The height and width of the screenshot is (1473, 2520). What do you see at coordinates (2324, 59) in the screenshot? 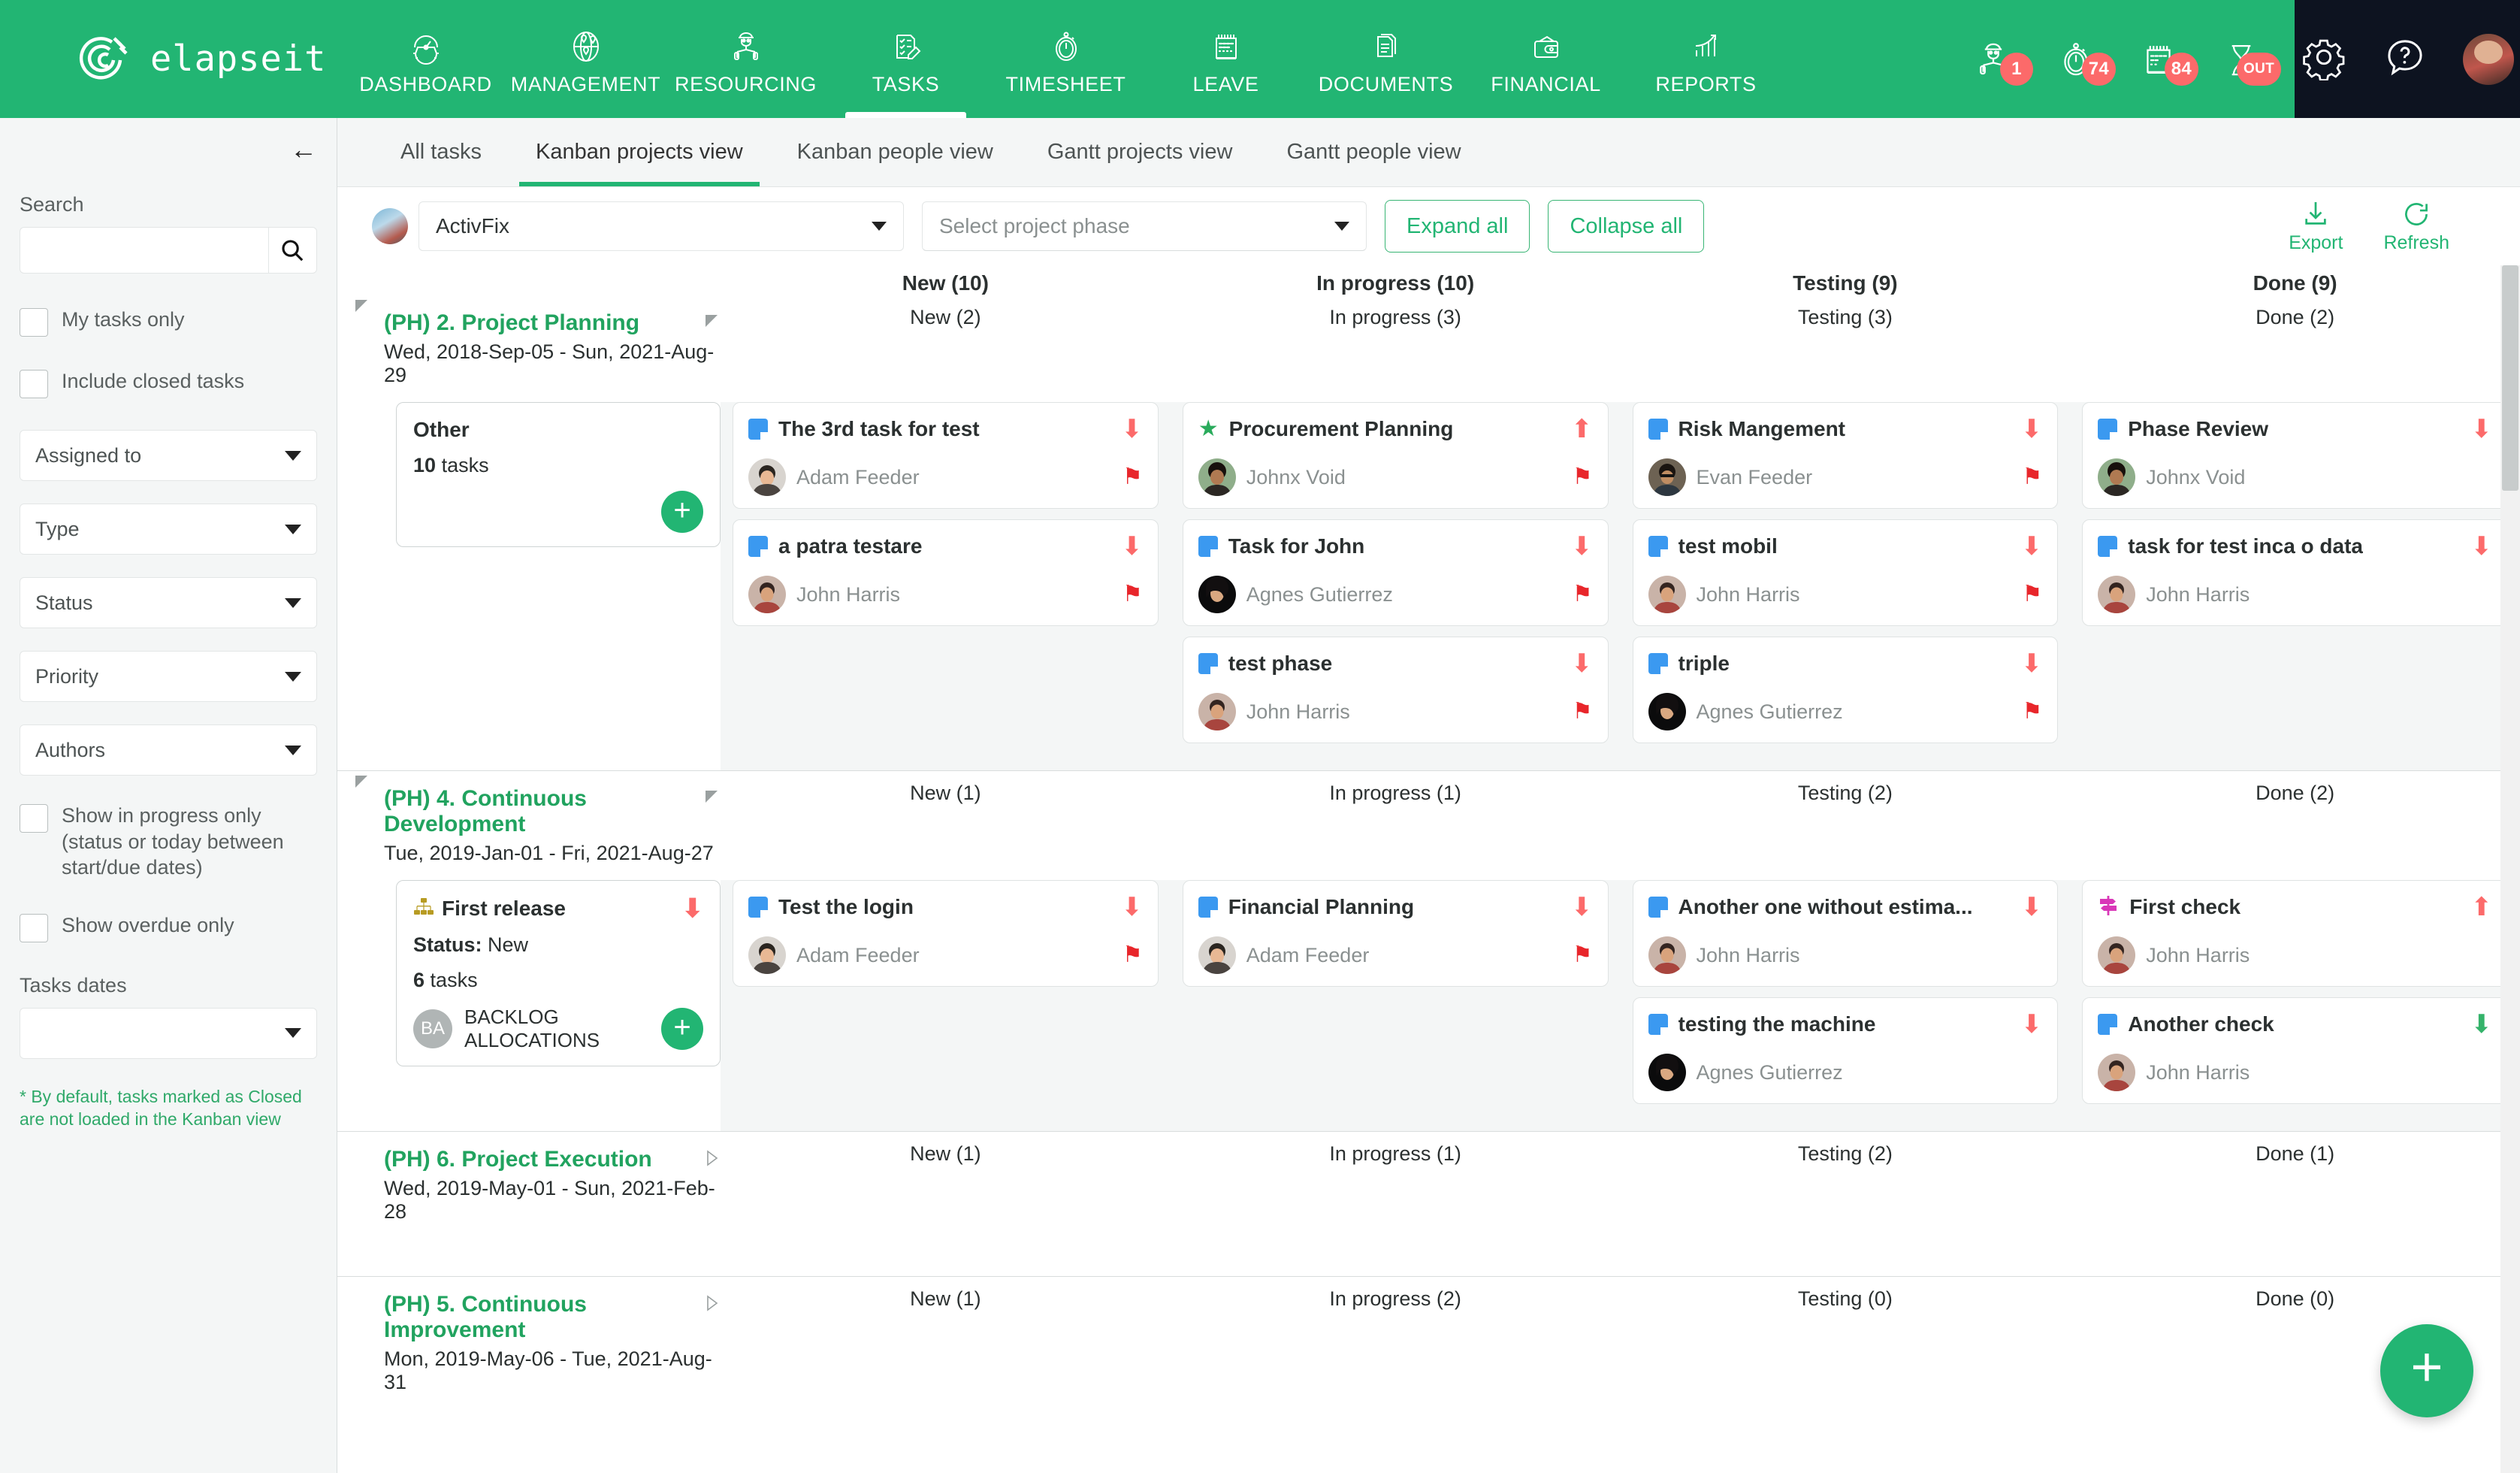
I see `gear-icon` at bounding box center [2324, 59].